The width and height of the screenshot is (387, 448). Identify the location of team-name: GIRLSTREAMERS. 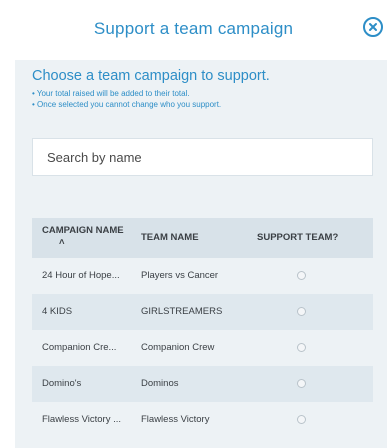
(182, 311).